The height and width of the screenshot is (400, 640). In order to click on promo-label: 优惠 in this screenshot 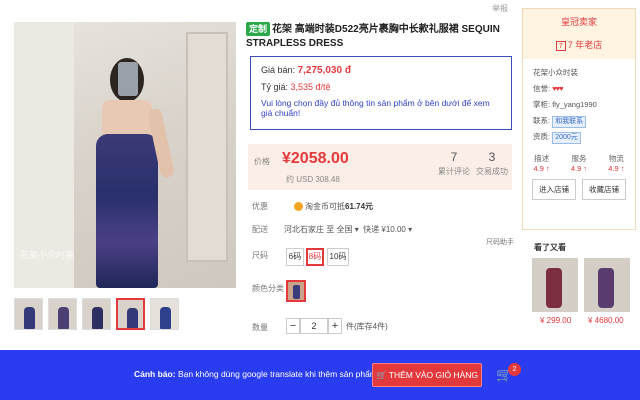, I will do `click(260, 206)`.